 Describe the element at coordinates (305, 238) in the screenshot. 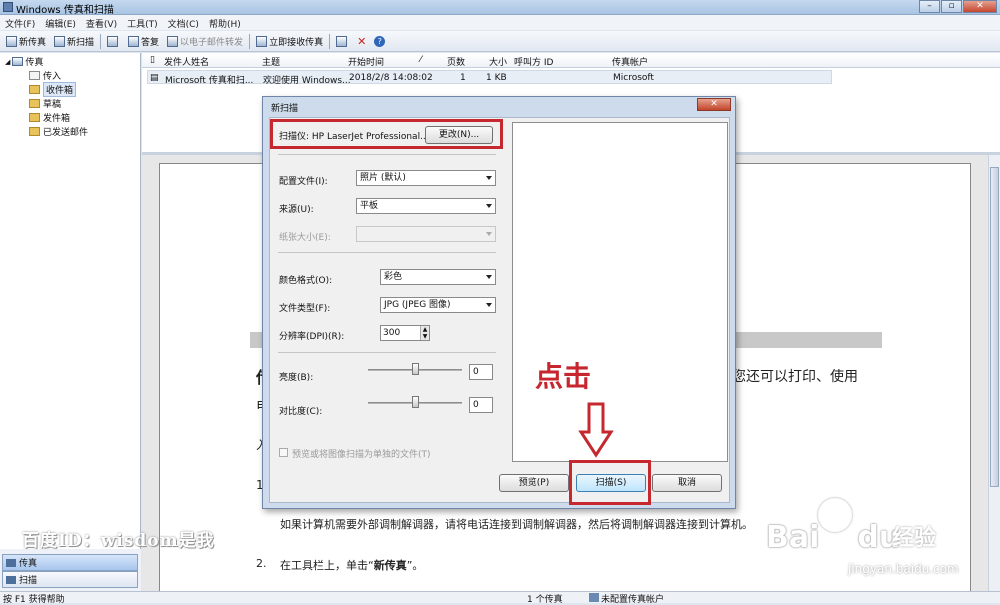

I see `paper-size-label: 纸张大小(E):` at that location.